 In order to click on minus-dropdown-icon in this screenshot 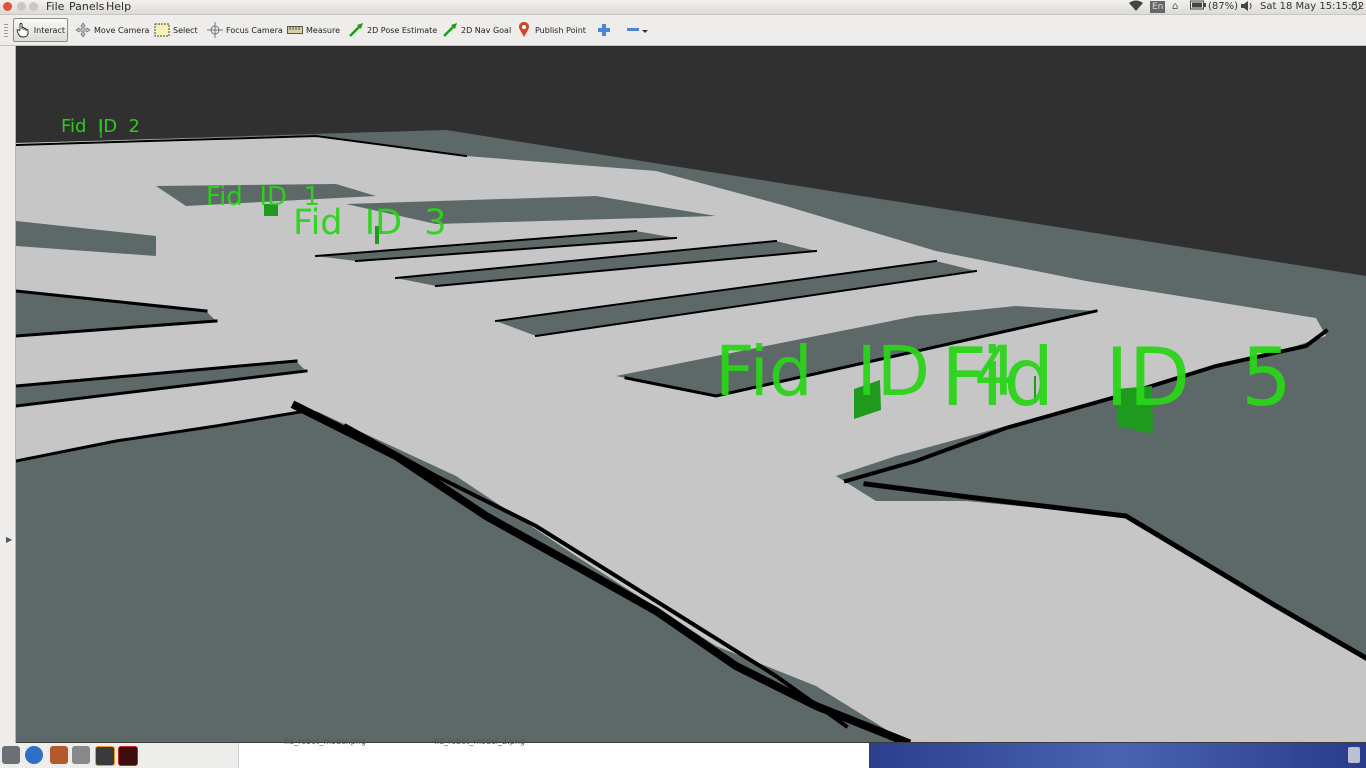, I will do `click(638, 30)`.